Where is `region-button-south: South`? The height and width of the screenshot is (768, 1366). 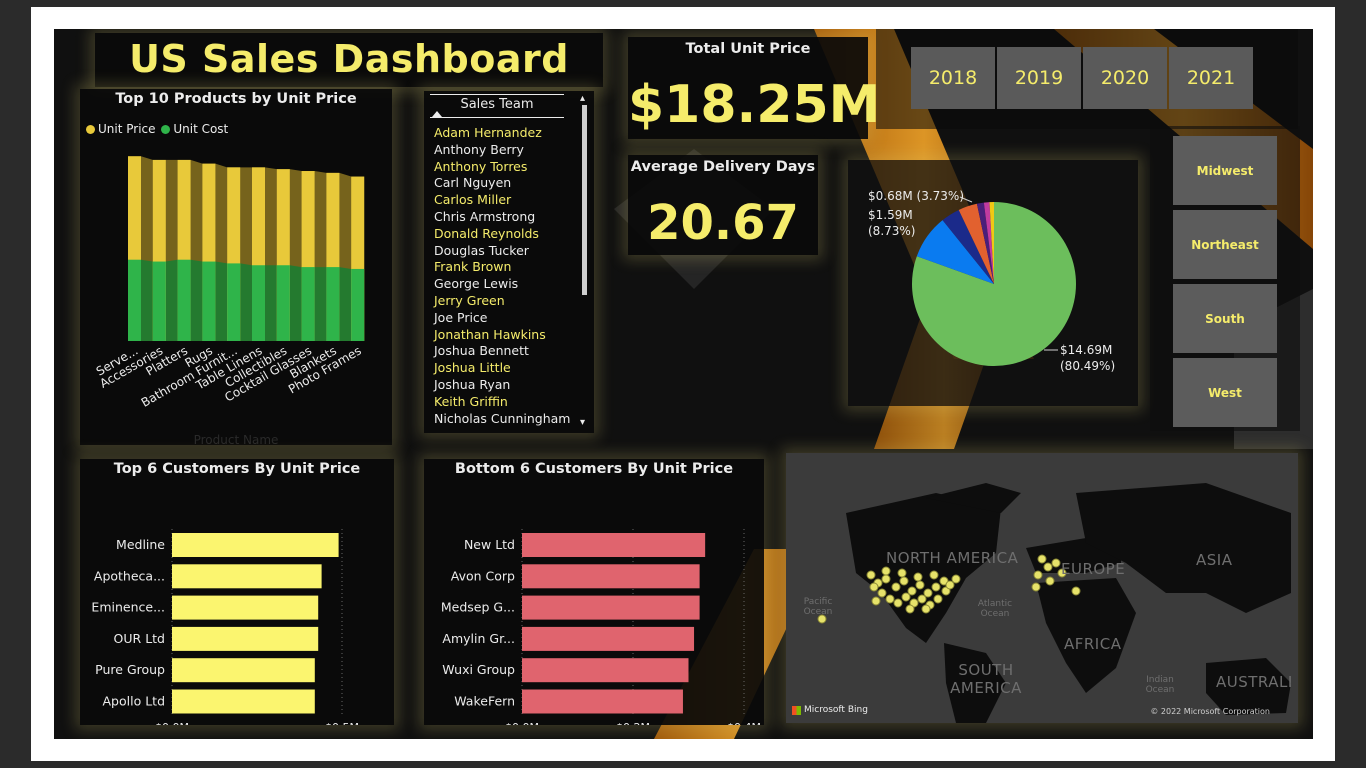
region-button-south: South is located at coordinates (1225, 318).